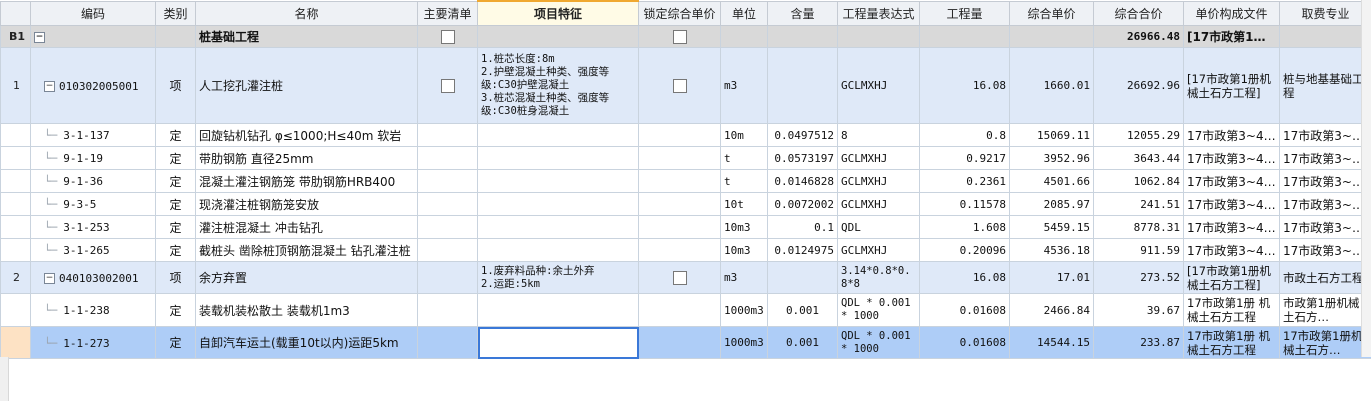  I want to click on col-header-expr: 工程量表达式, so click(878, 13).